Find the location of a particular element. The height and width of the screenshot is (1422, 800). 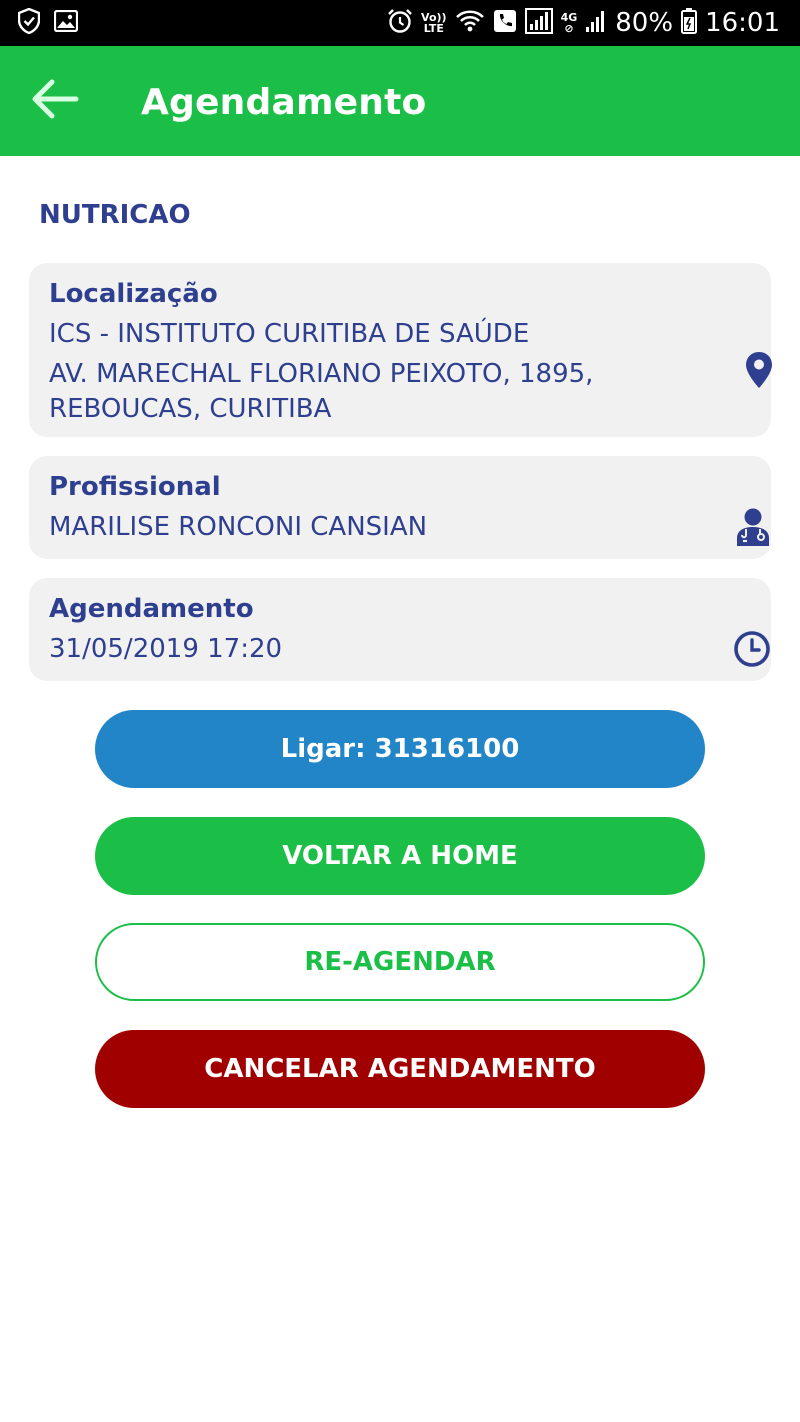

location-name: ICS - INSTITUTO CURITIBA DE SAÚDE is located at coordinates (289, 334).